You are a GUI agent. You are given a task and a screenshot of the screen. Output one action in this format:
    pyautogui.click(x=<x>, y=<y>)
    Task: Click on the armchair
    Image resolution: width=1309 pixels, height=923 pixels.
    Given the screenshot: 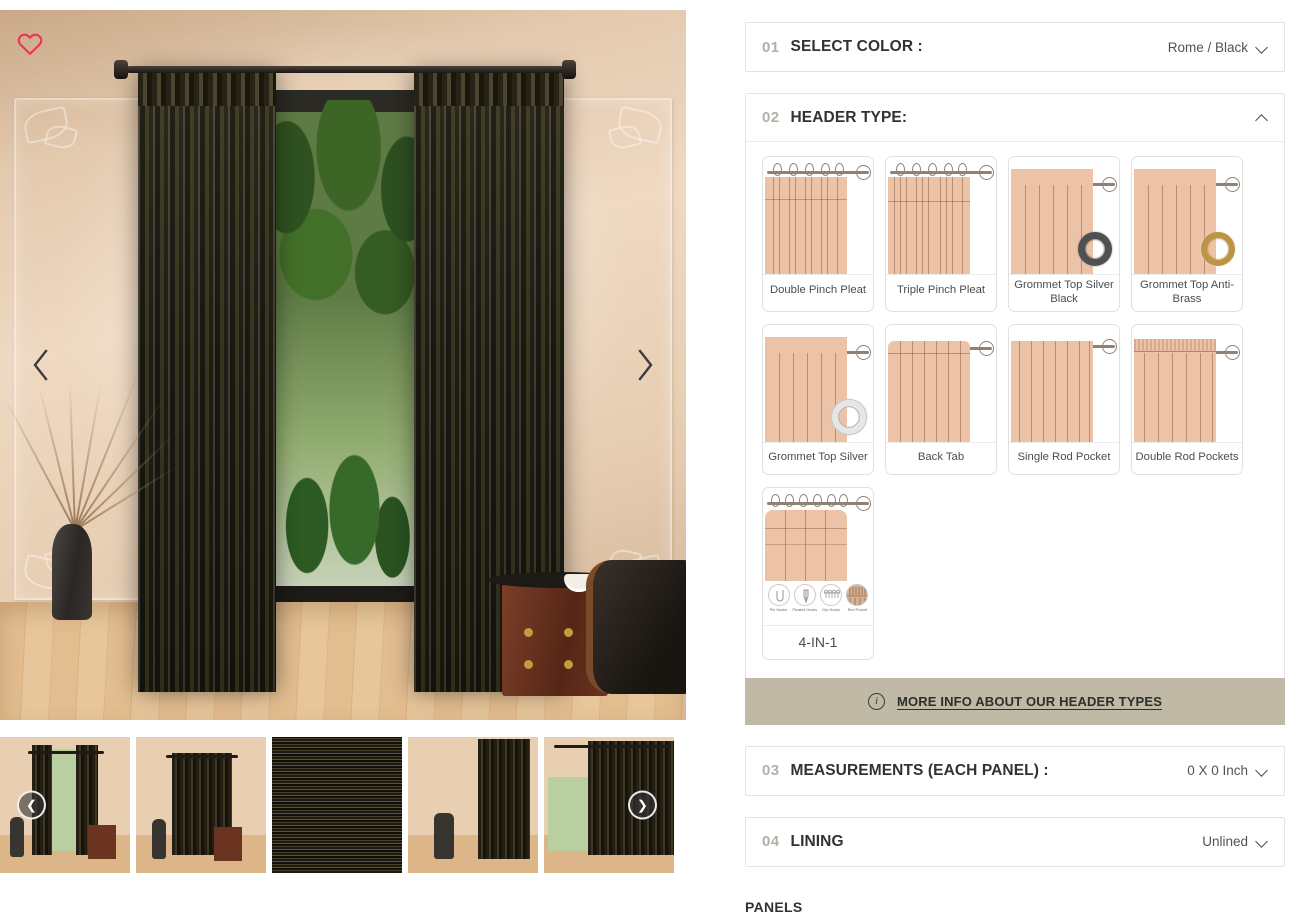 What is the action you would take?
    pyautogui.click(x=636, y=627)
    